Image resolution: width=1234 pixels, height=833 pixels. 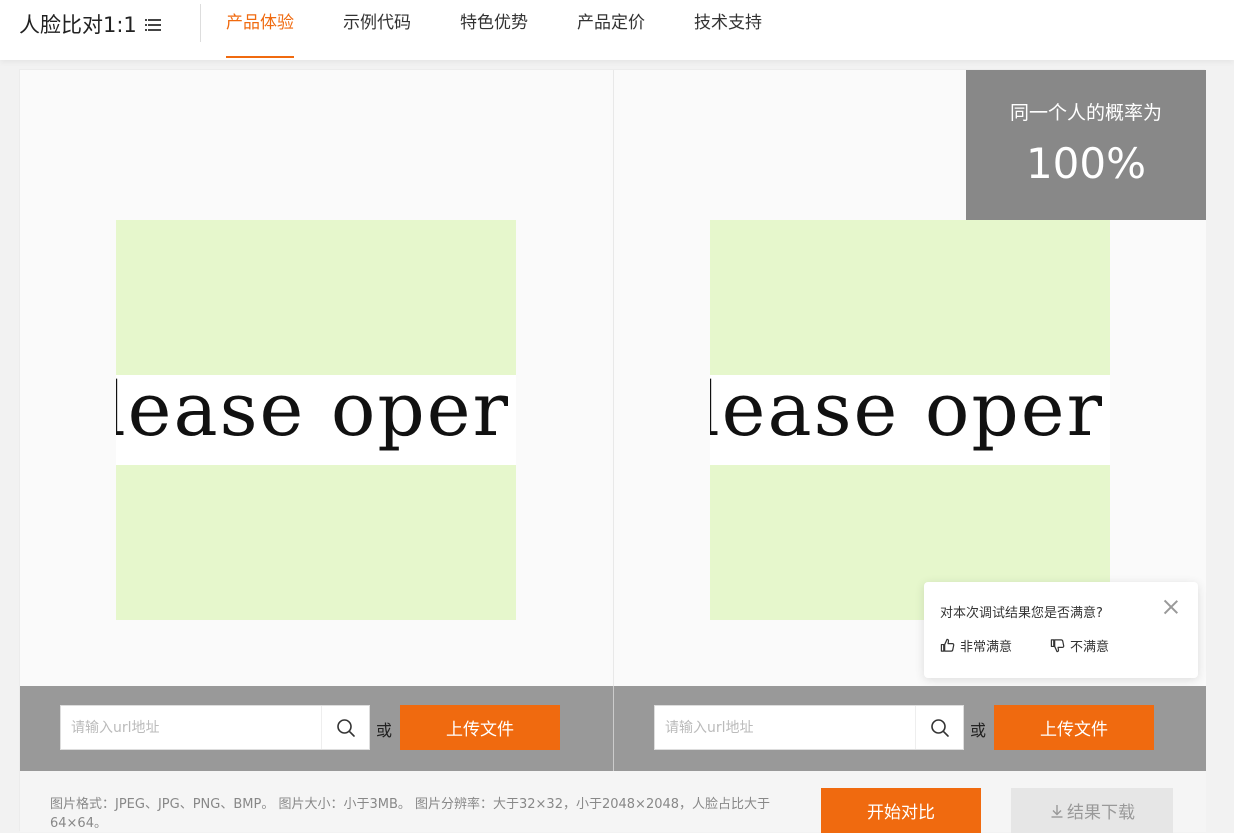 What do you see at coordinates (1090, 647) in the screenshot?
I see `unsatisfied-label: 不满意` at bounding box center [1090, 647].